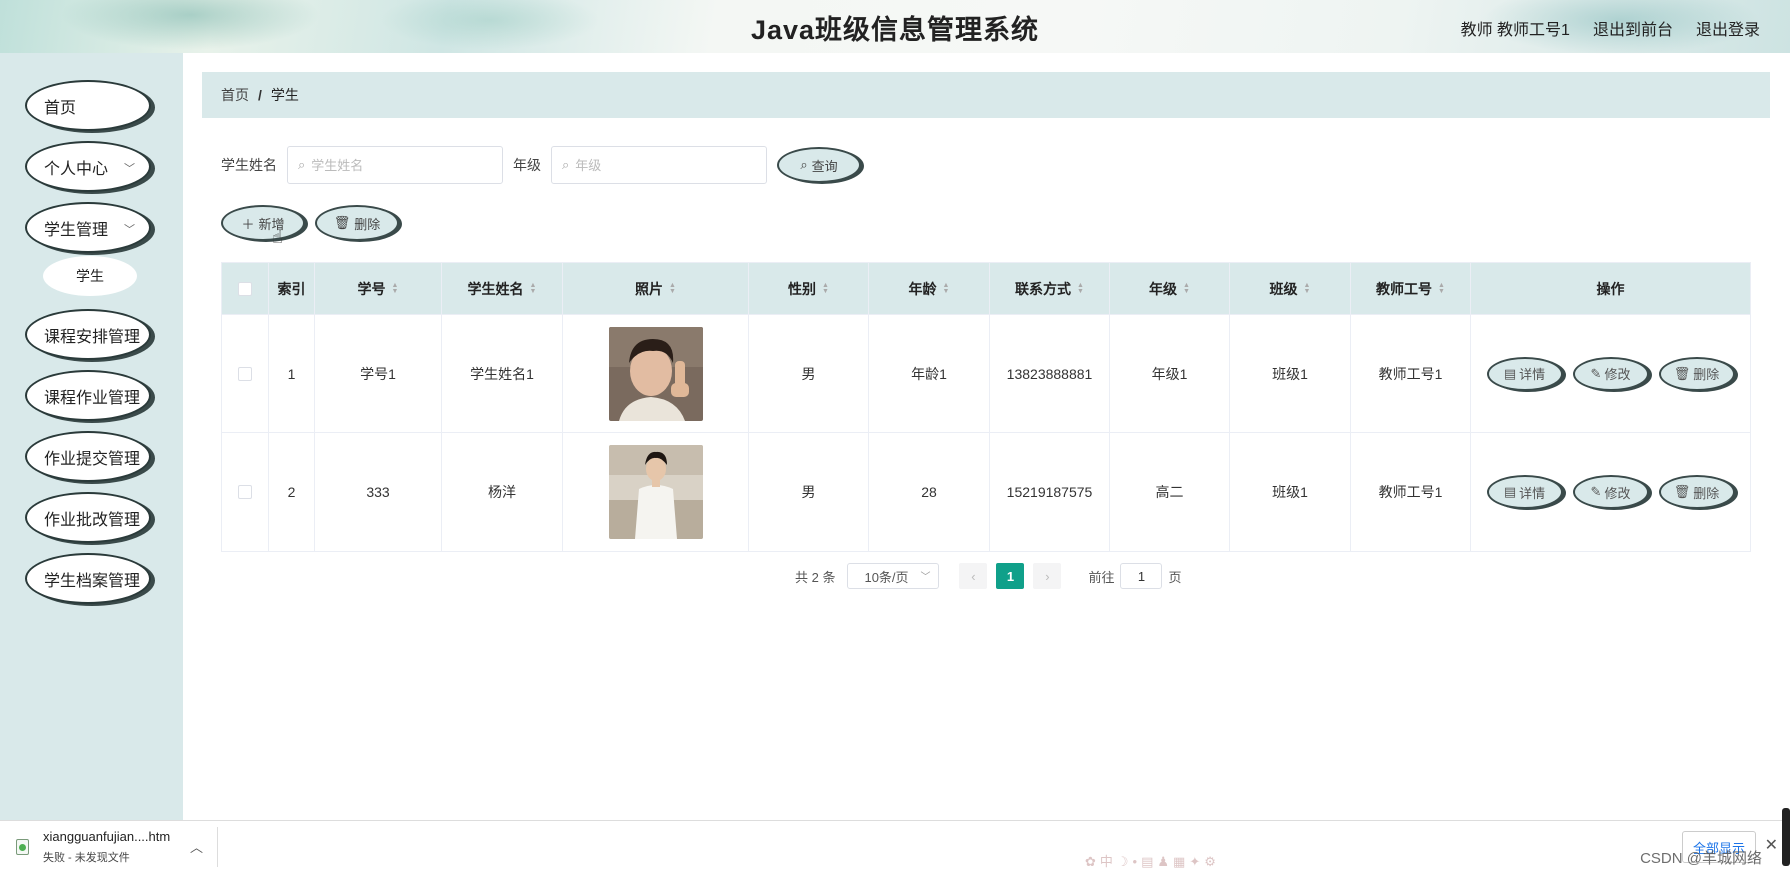 This screenshot has width=1790, height=873. I want to click on cell-grade: 年级1, so click(1170, 373).